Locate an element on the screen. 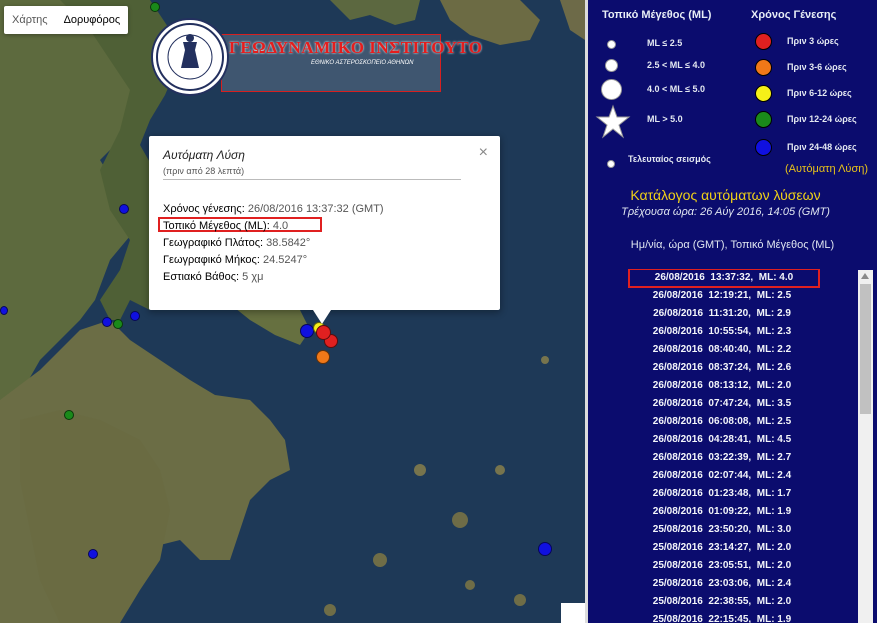 Image resolution: width=877 pixels, height=623 pixels. quake-marker-latest is located at coordinates (323, 332).